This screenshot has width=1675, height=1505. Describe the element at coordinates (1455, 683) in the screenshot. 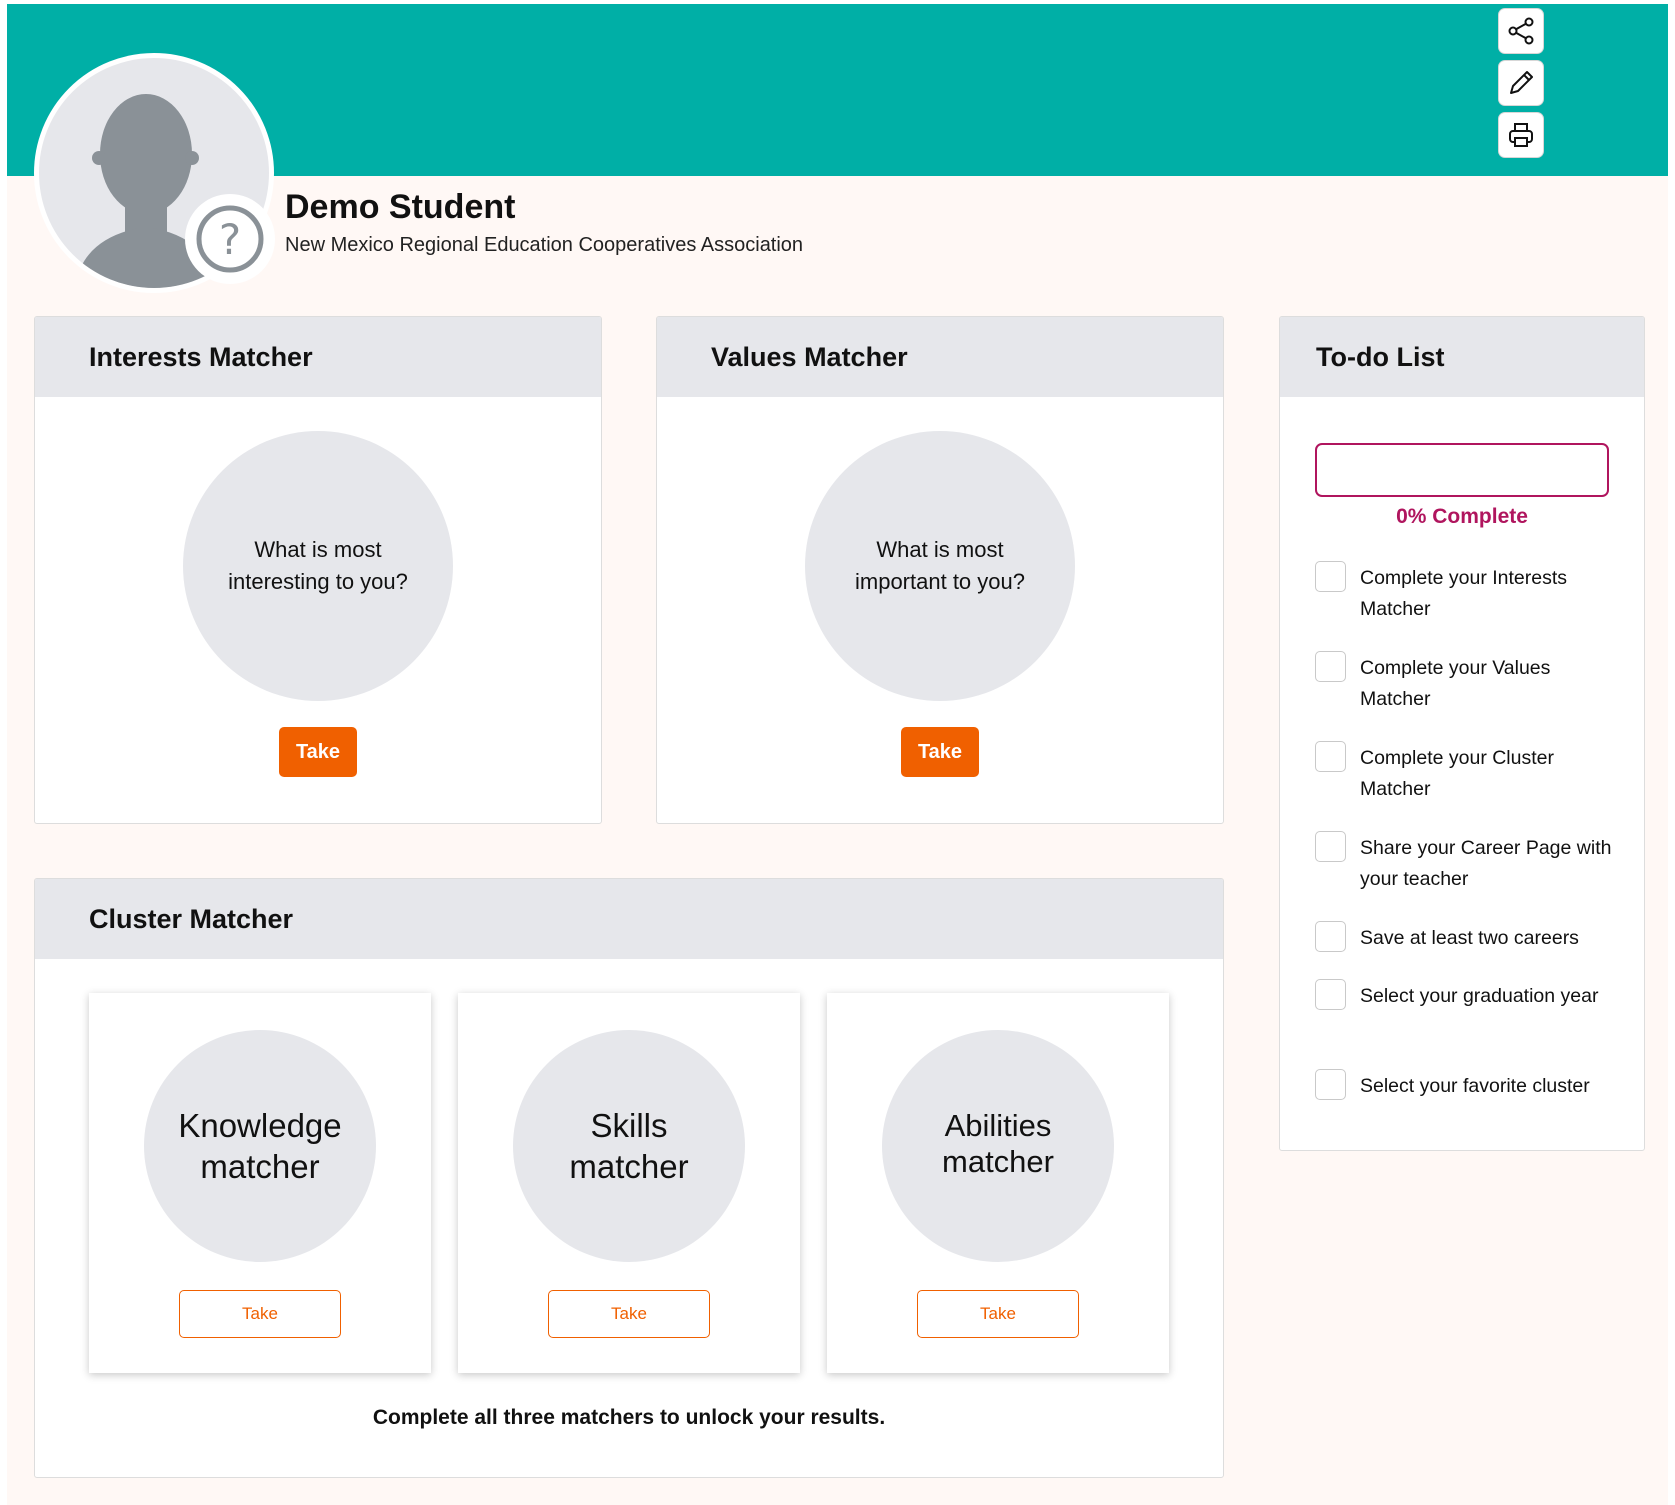

I see `todo-item-label: Complete your Values Matcher` at that location.